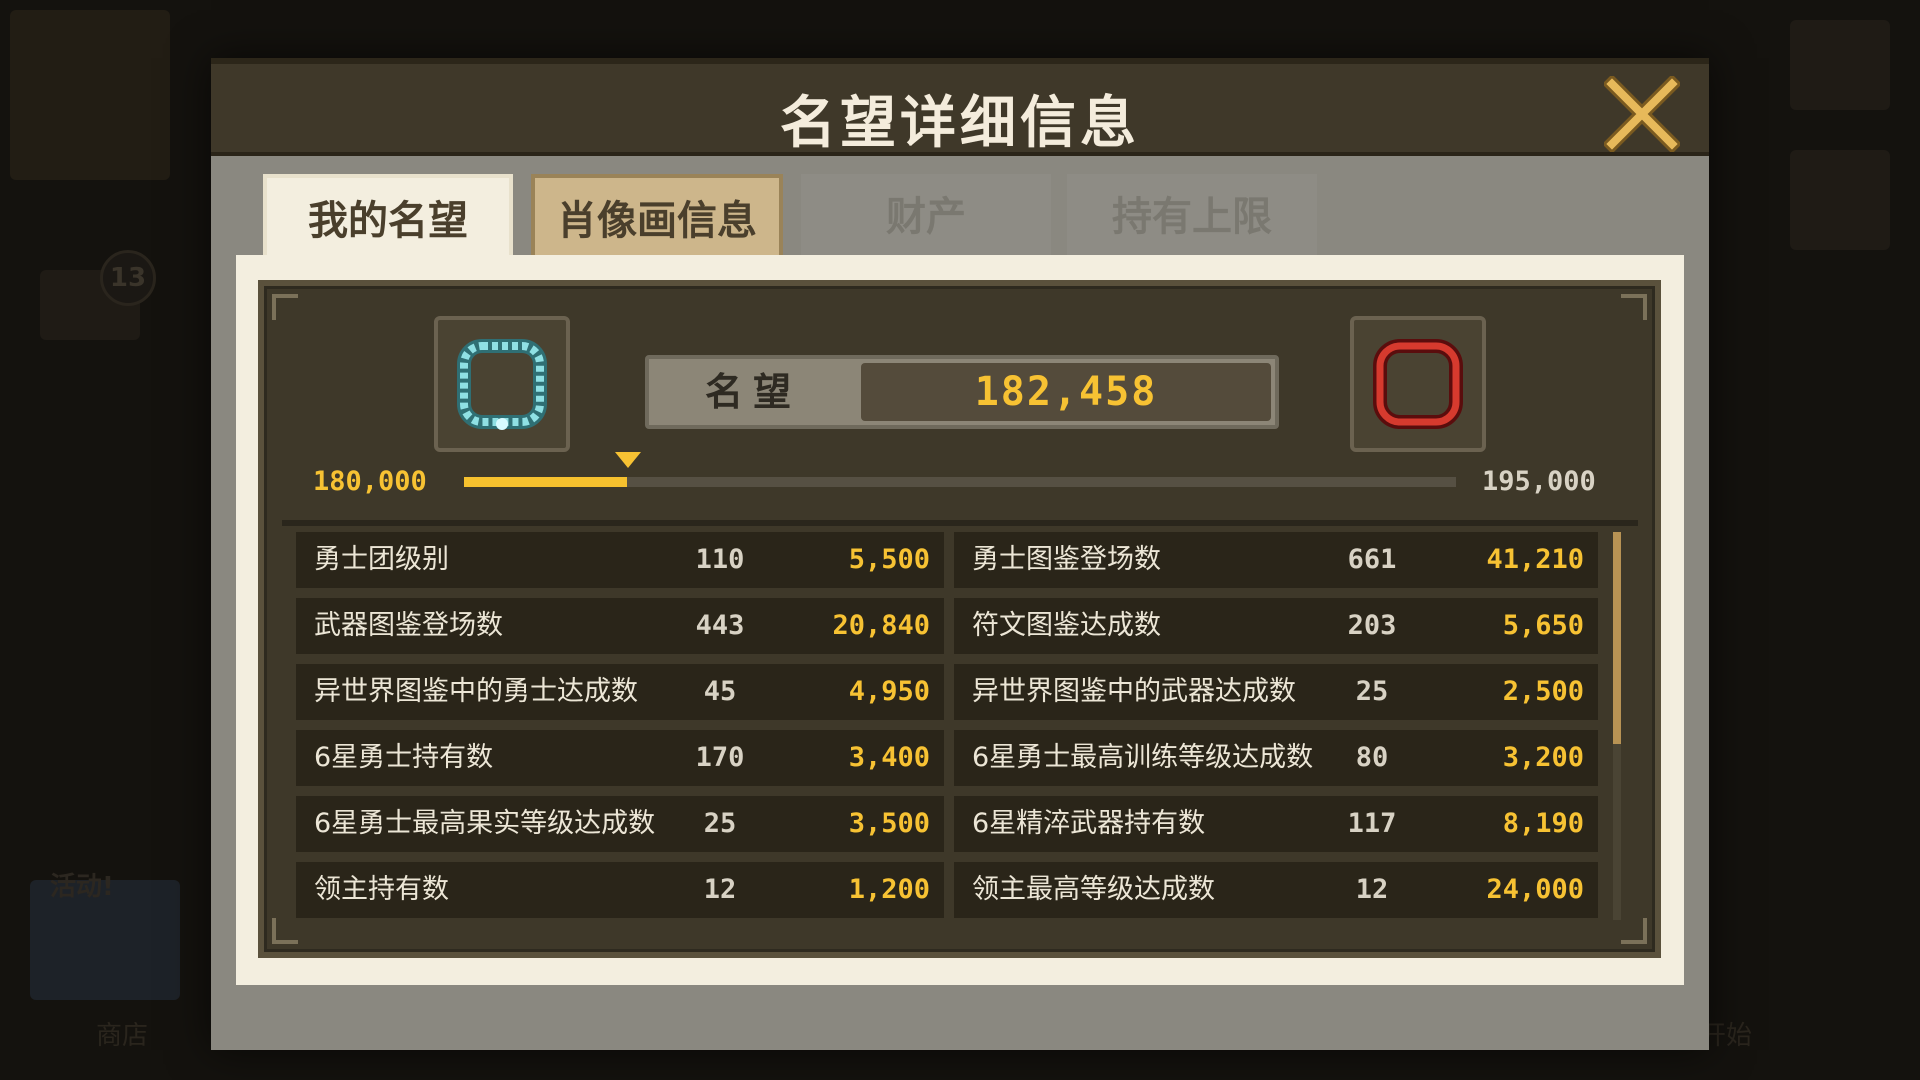 This screenshot has width=1920, height=1080. Describe the element at coordinates (1372, 559) in the screenshot. I see `stat-count: 661` at that location.